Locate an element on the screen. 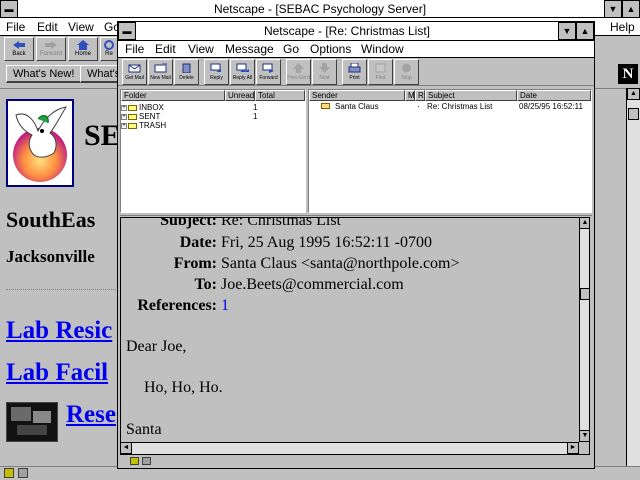 This screenshot has width=640, height=480. unread-column-header: Unread is located at coordinates (240, 95).